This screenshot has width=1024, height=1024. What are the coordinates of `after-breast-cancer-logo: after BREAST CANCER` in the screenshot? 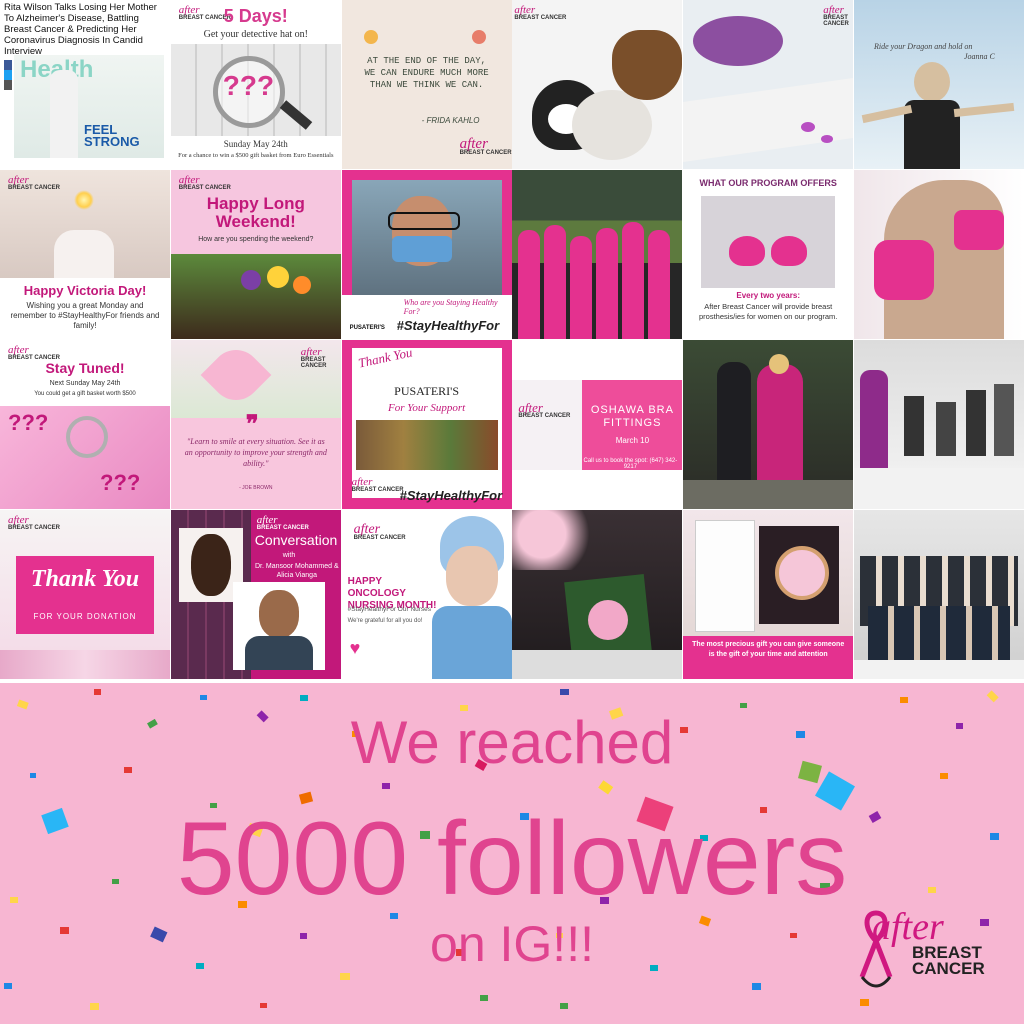 It's located at (925, 951).